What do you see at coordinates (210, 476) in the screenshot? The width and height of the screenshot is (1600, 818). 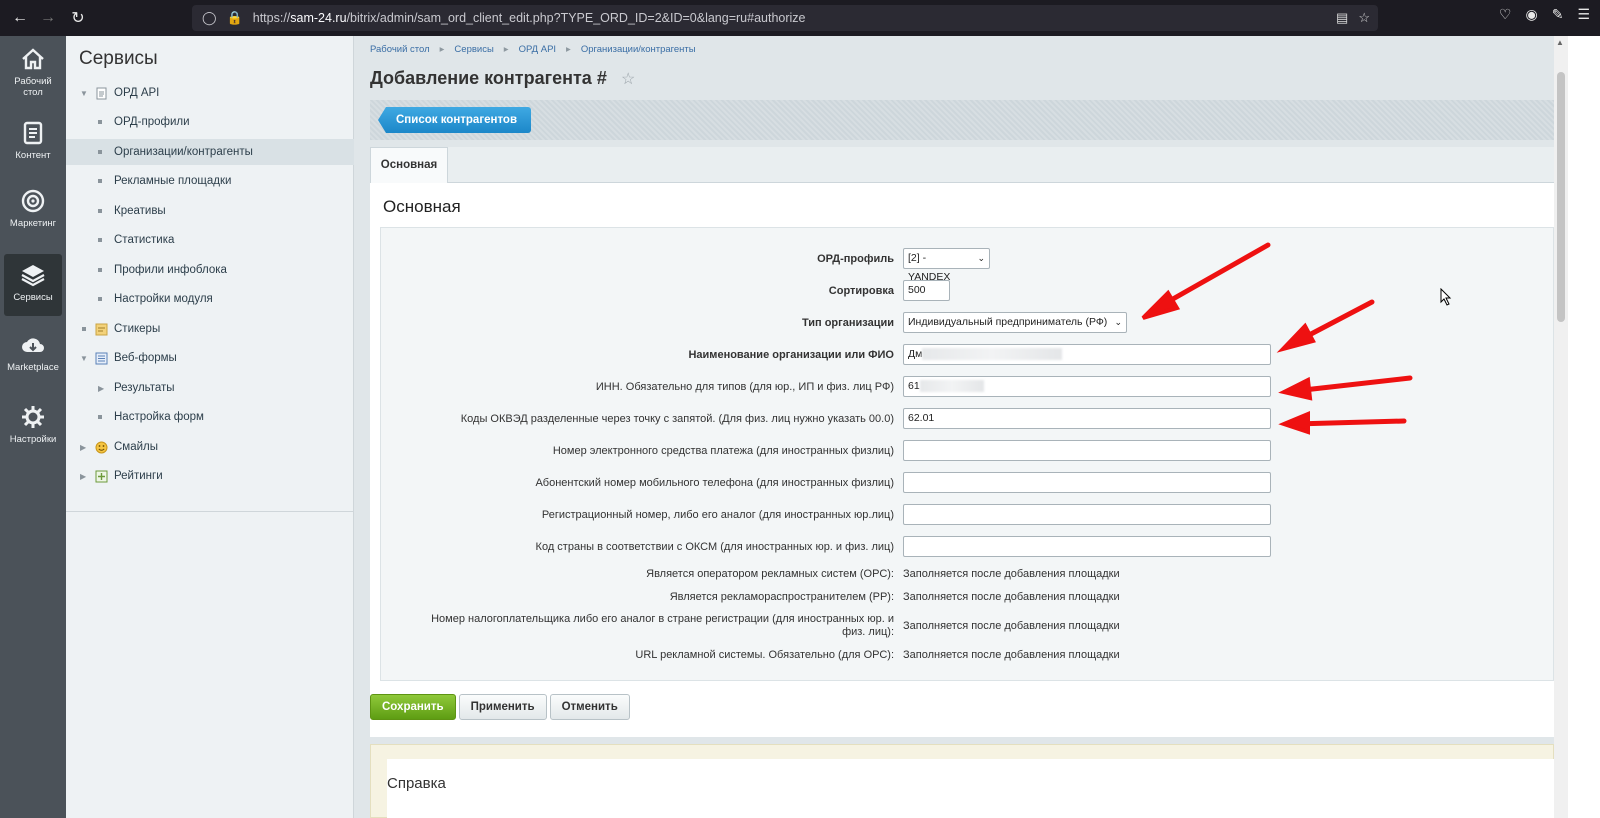 I see `menu-item-ratings: ▶ Рейтинги` at bounding box center [210, 476].